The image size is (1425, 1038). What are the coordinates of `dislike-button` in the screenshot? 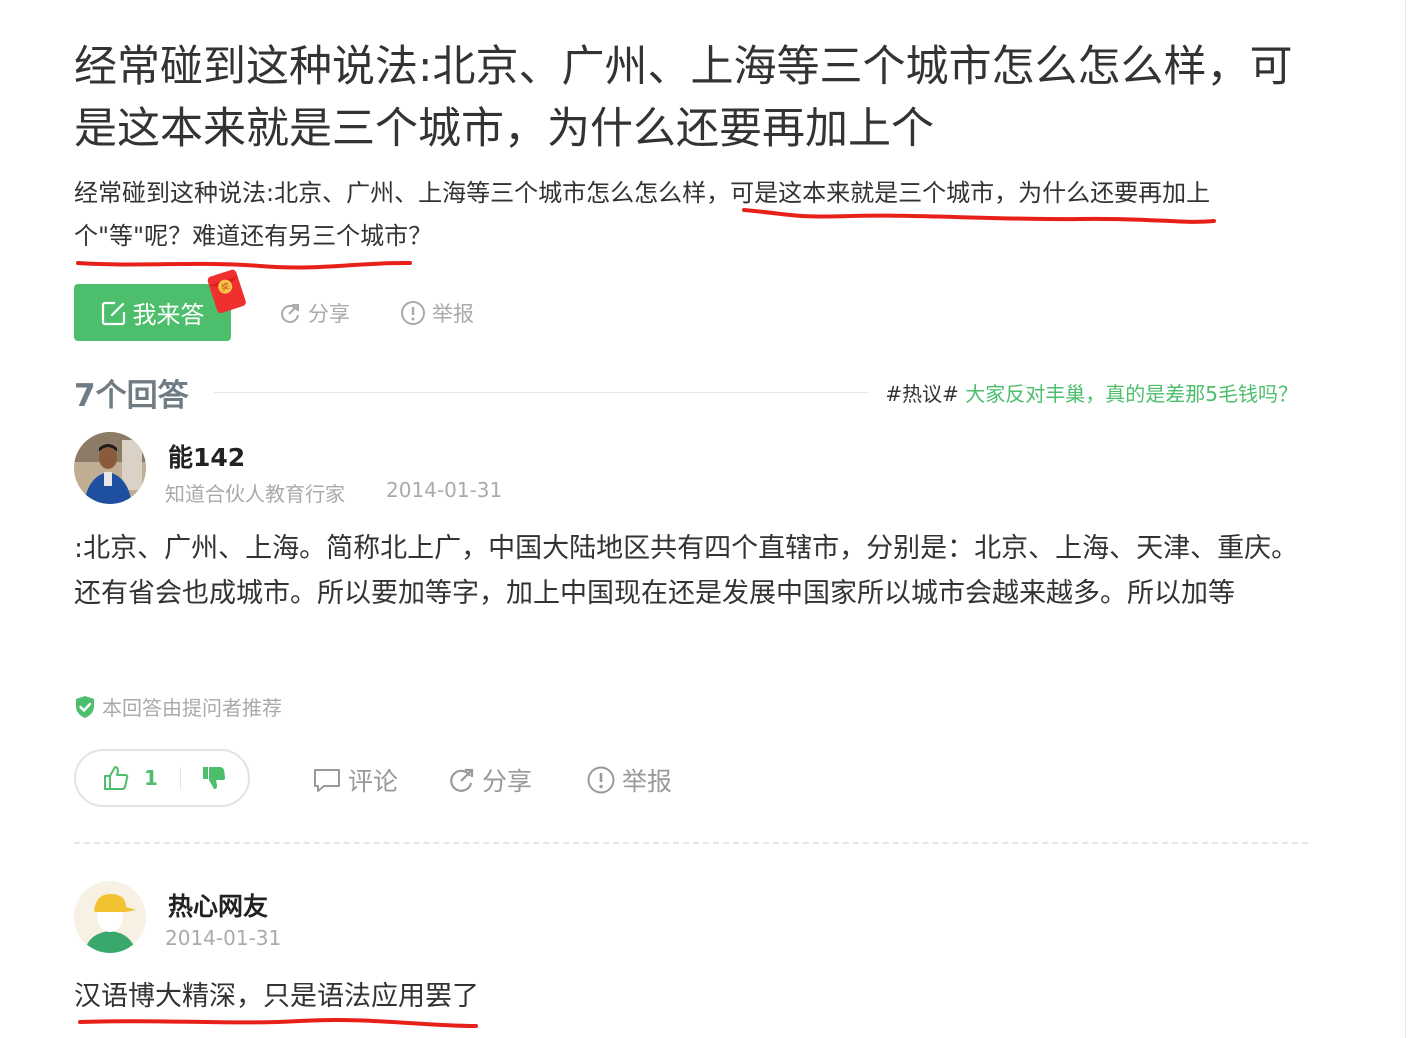 It's located at (214, 778).